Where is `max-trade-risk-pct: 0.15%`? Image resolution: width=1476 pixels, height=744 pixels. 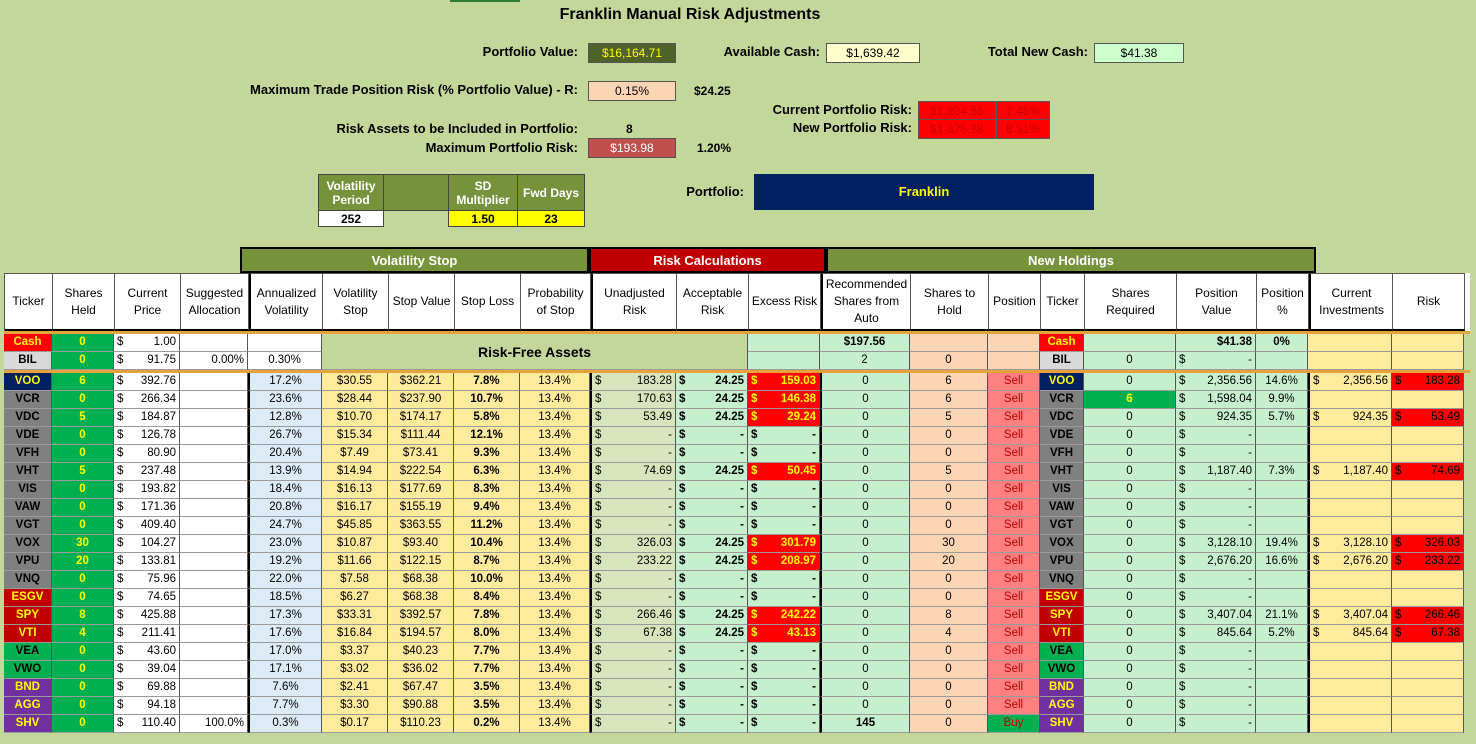 max-trade-risk-pct: 0.15% is located at coordinates (632, 91).